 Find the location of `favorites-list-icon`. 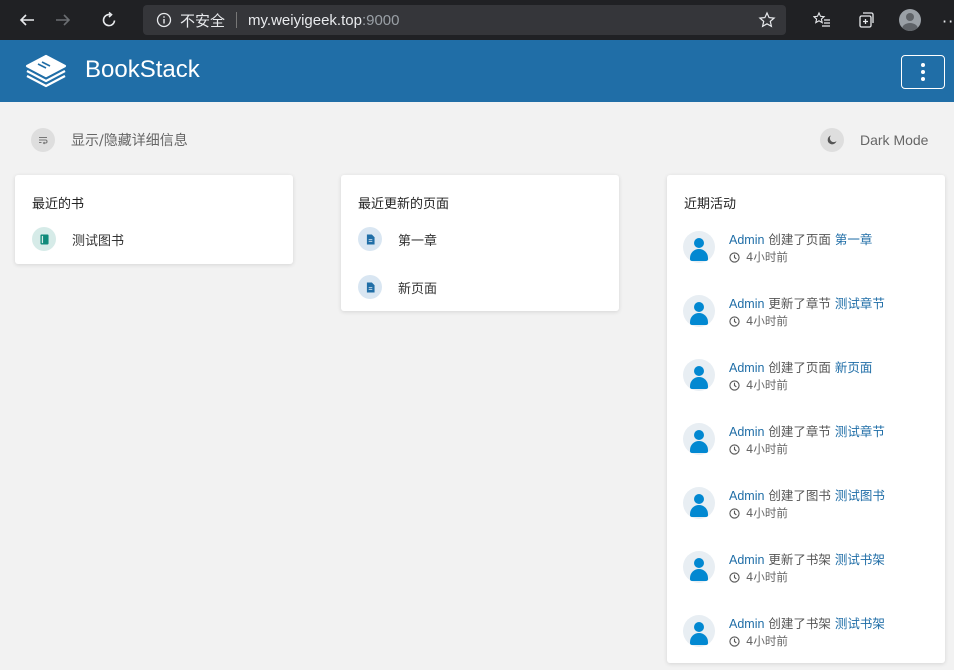

favorites-list-icon is located at coordinates (821, 19).